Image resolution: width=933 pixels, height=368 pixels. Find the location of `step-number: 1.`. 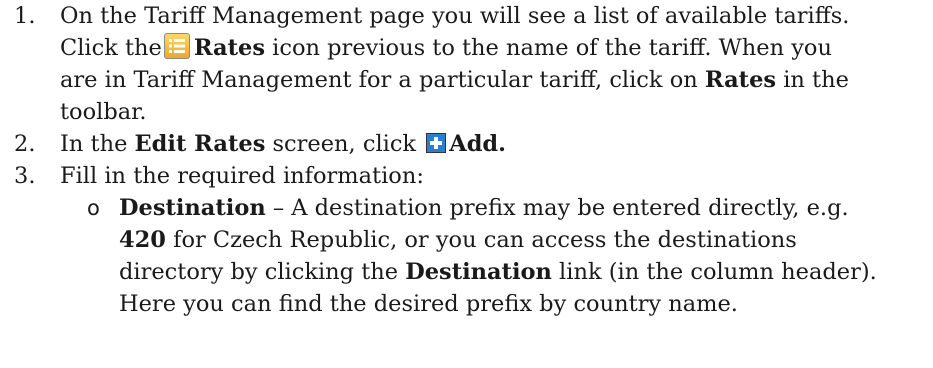

step-number: 1. is located at coordinates (25, 16).